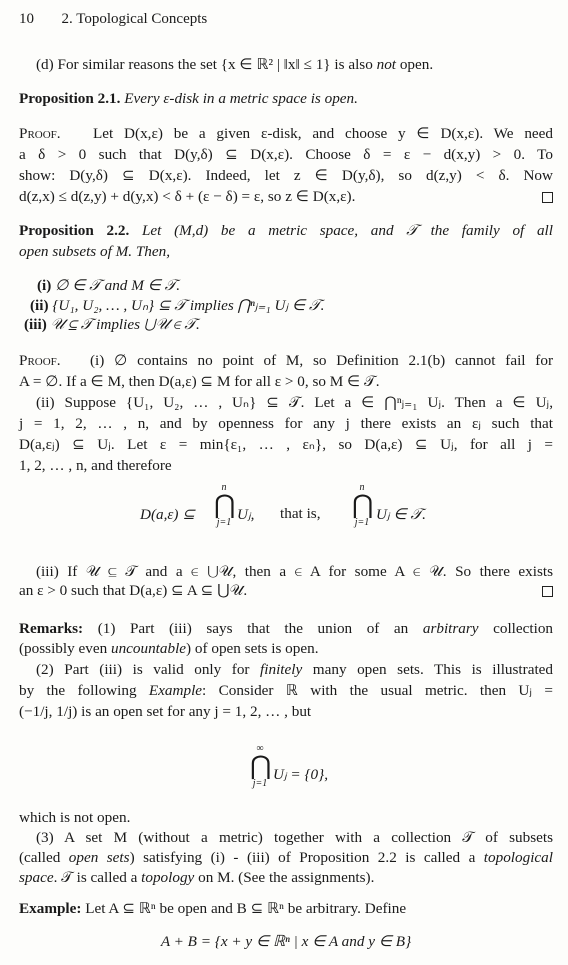  I want to click on equation-text: Uⱼ ∈ 𝒯., so click(401, 514).